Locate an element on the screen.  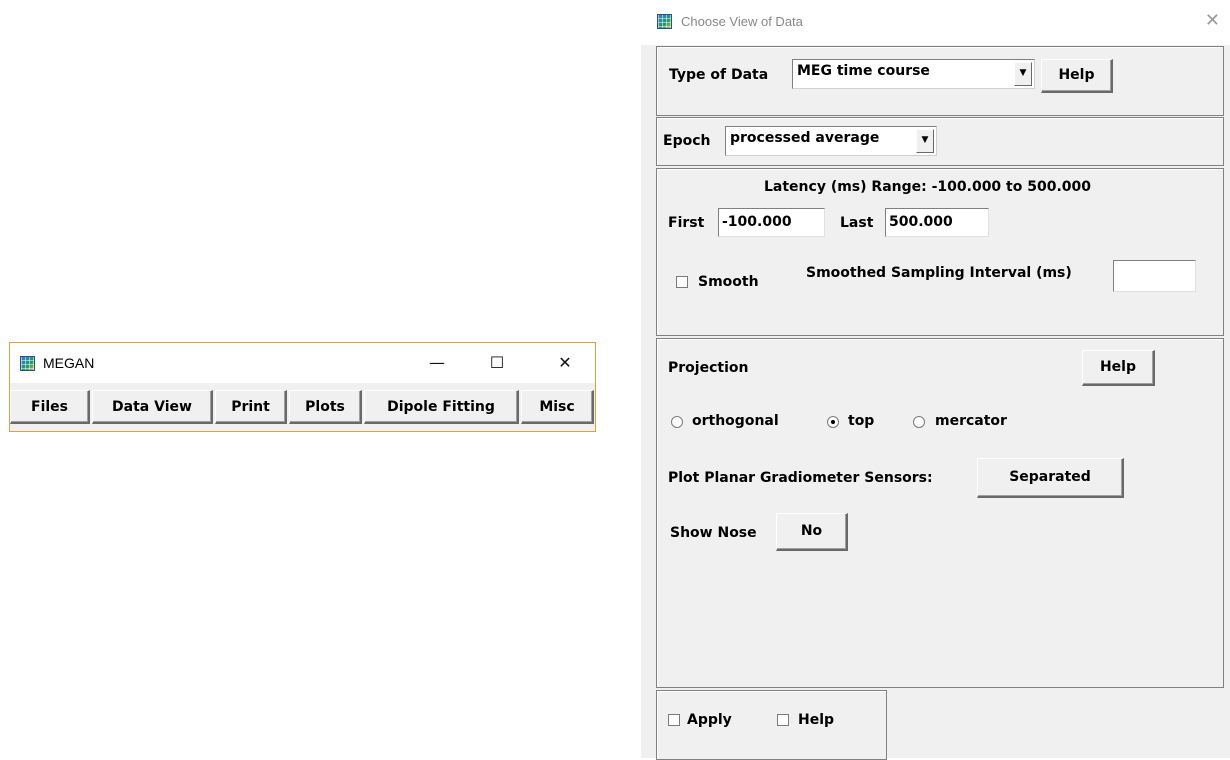
files-menu-button: Files is located at coordinates (50, 407).